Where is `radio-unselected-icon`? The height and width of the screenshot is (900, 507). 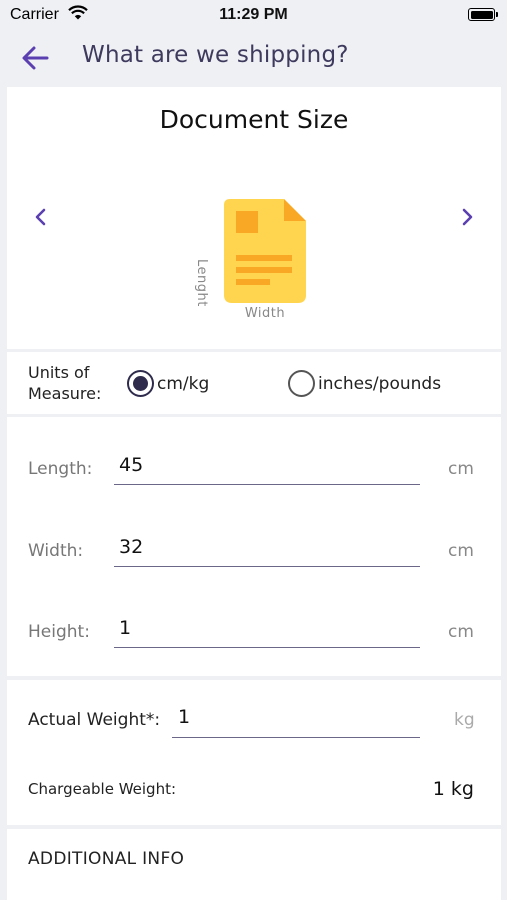
radio-unselected-icon is located at coordinates (301, 383).